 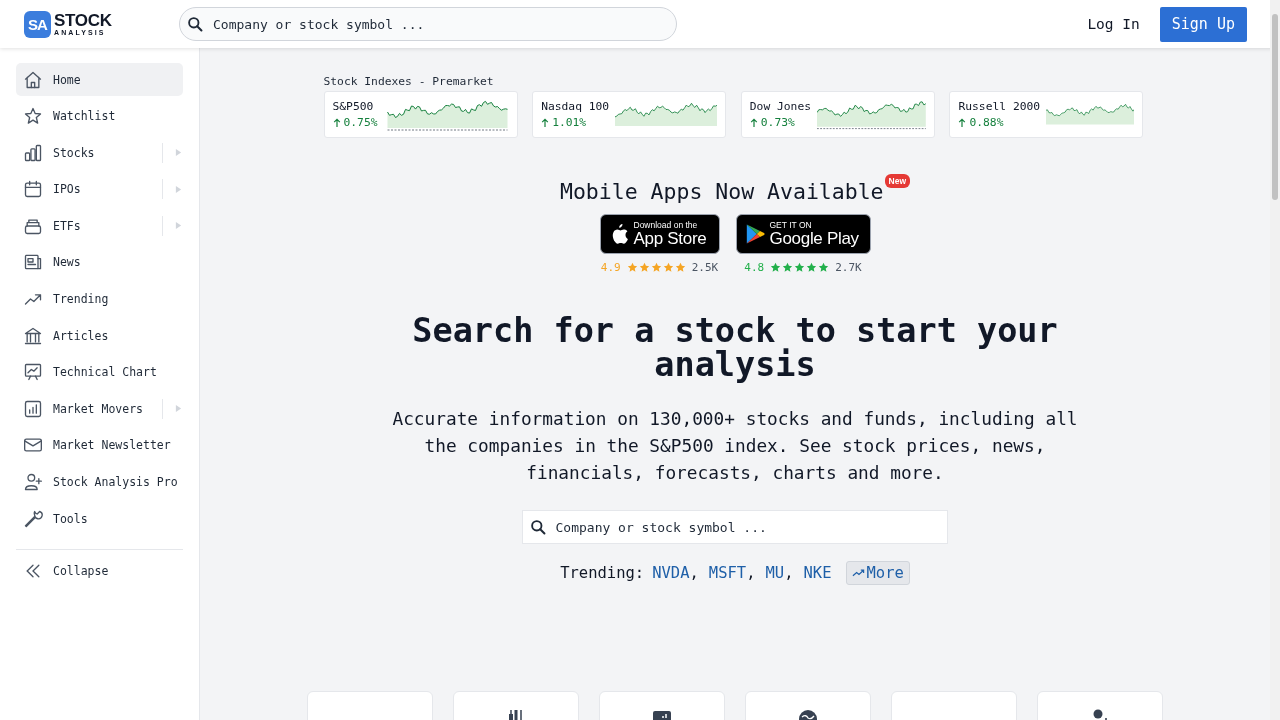 I want to click on ticker-link: MU, so click(x=775, y=573).